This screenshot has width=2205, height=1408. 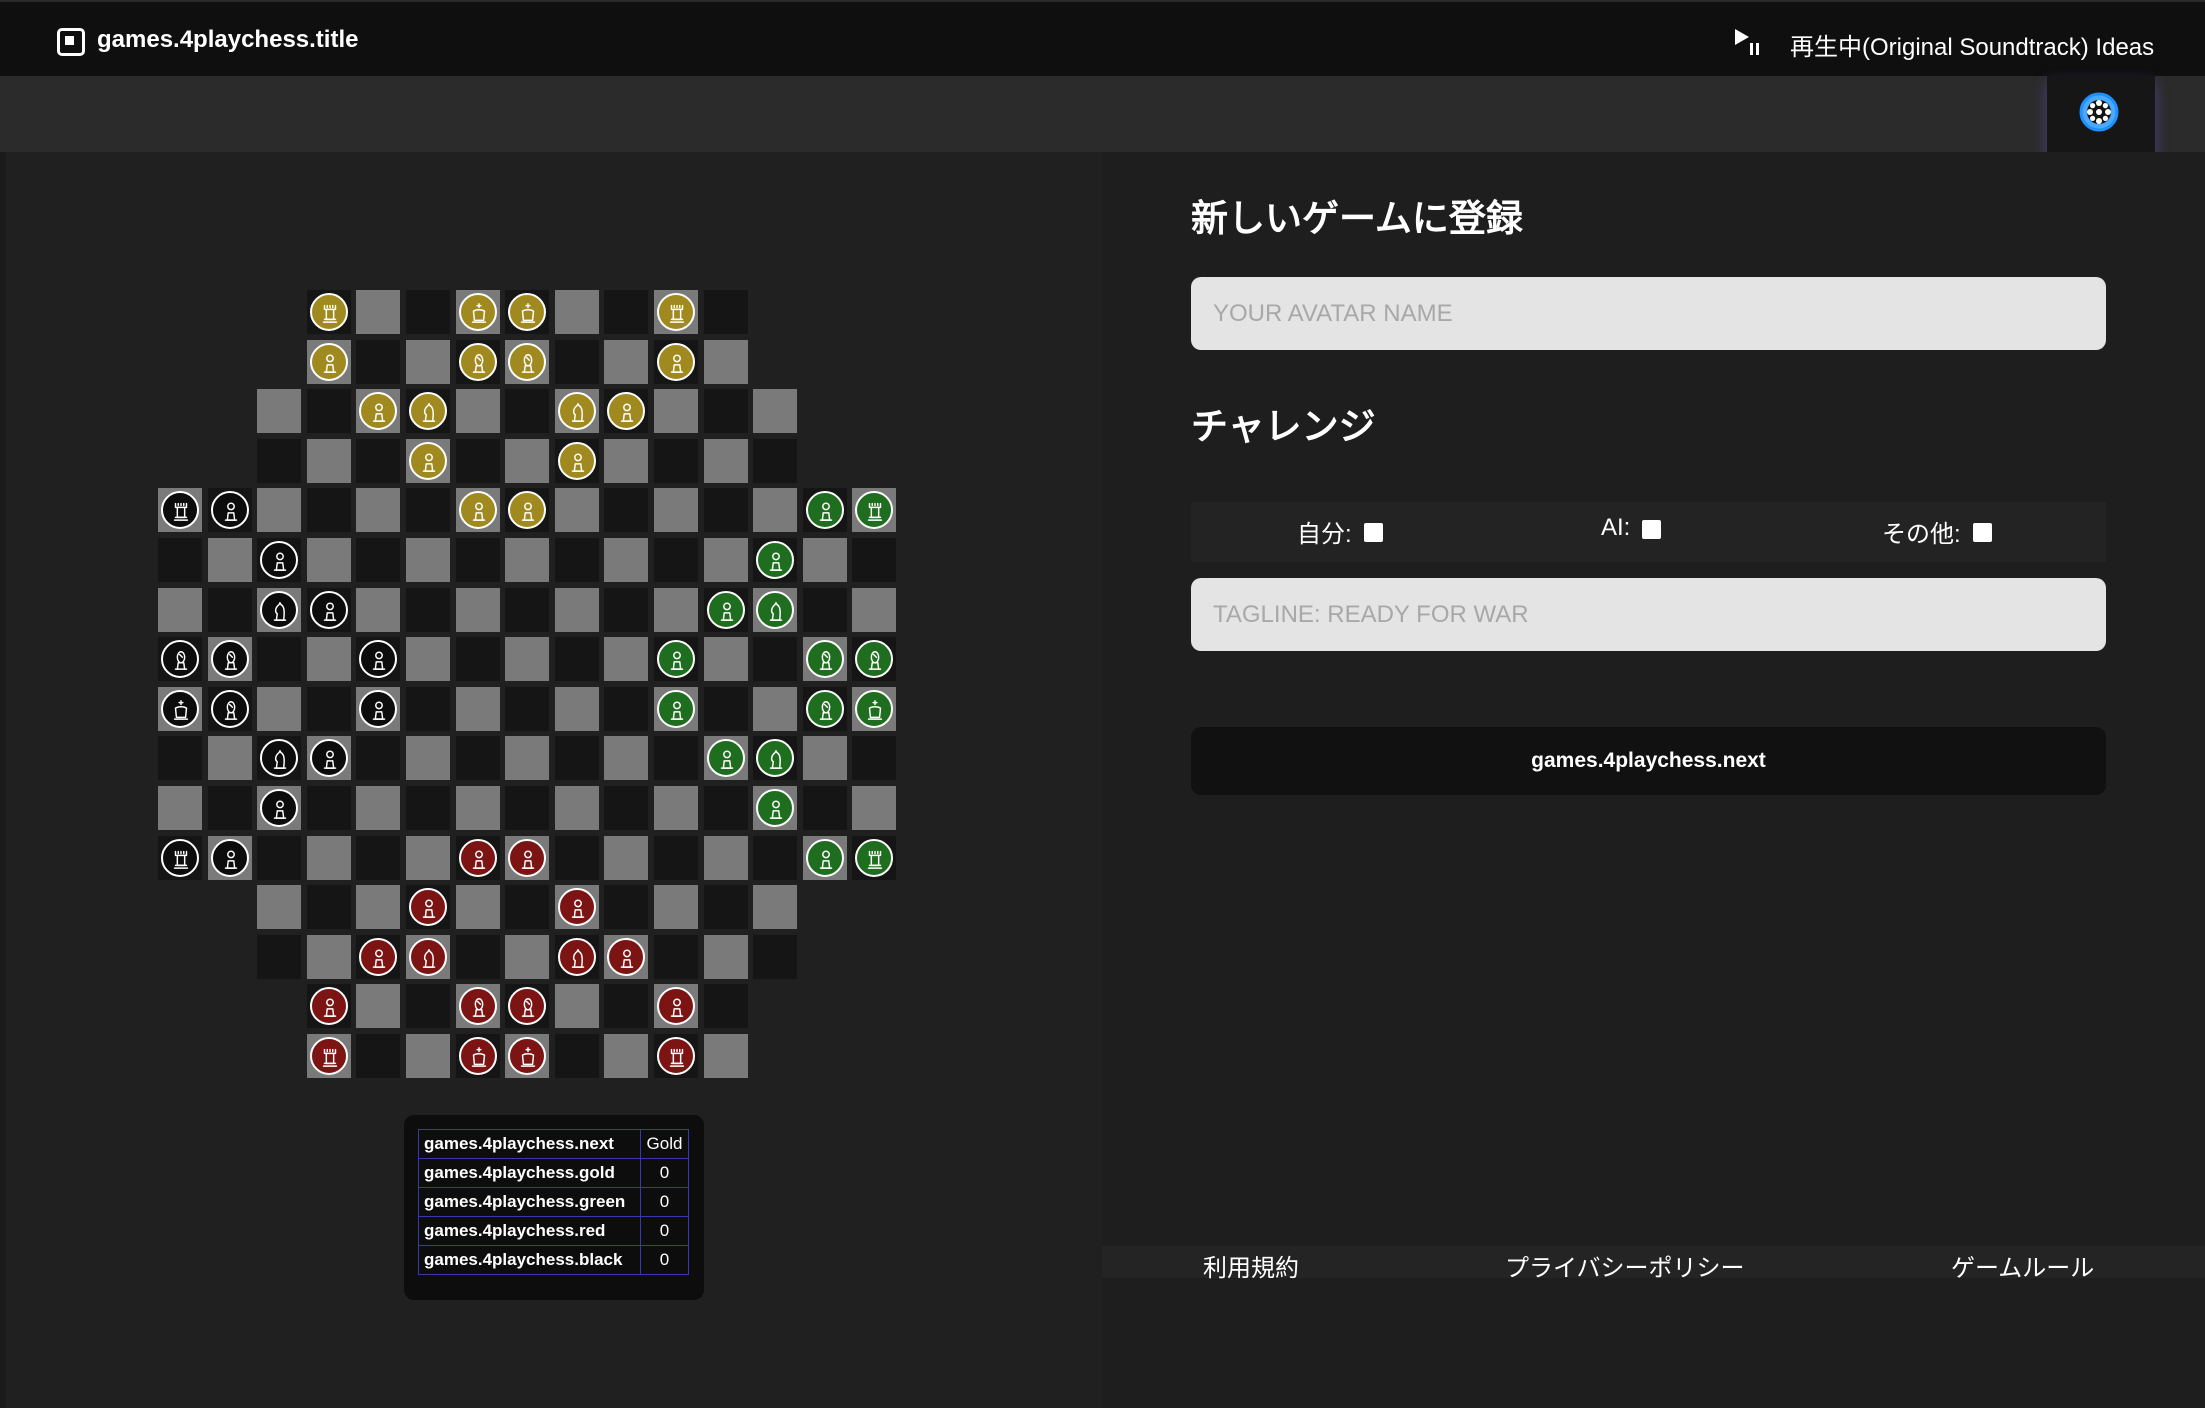 What do you see at coordinates (328, 1056) in the screenshot?
I see `red-rook-piece` at bounding box center [328, 1056].